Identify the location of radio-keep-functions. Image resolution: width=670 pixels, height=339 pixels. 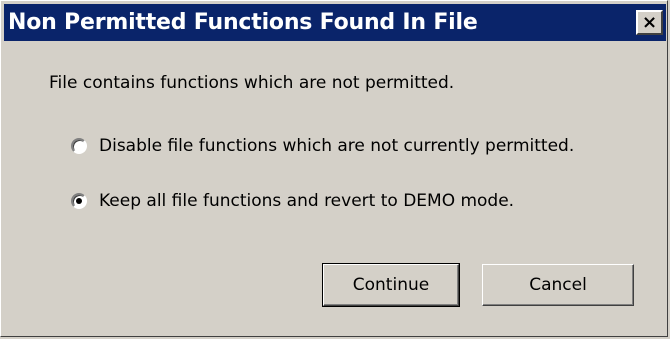
(79, 201).